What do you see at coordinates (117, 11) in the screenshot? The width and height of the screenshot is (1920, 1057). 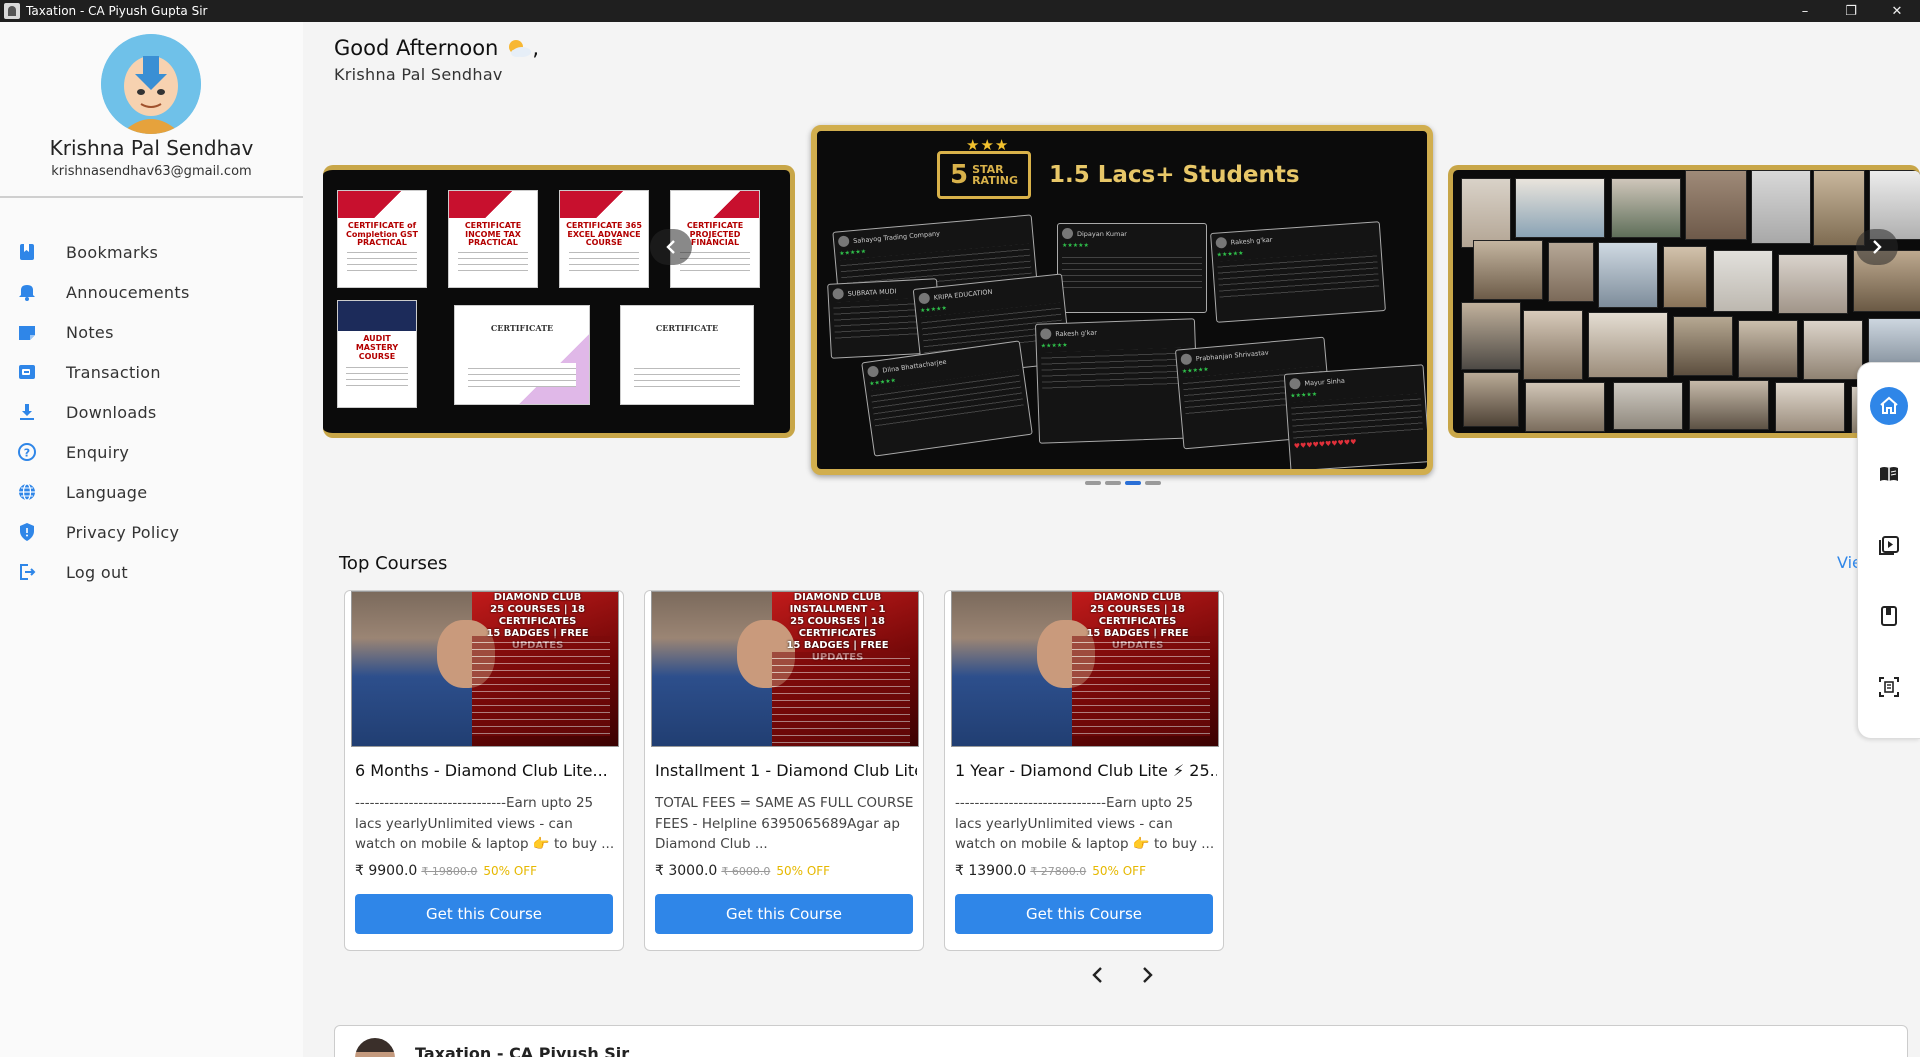 I see `window-title: Taxation - CA Piyush Gupta Sir` at bounding box center [117, 11].